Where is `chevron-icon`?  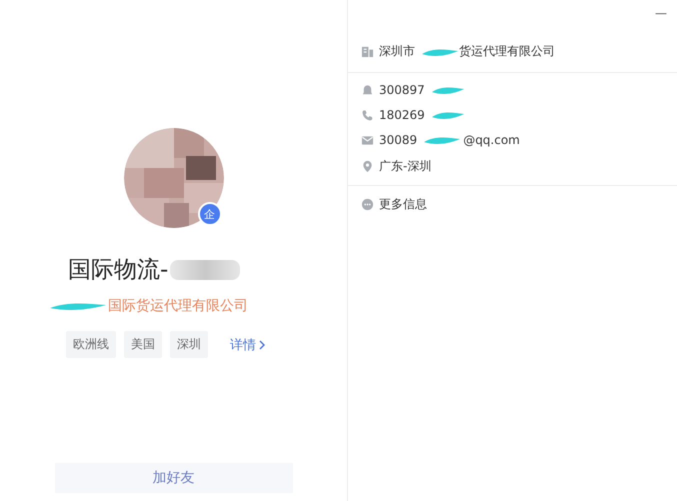 chevron-icon is located at coordinates (262, 345).